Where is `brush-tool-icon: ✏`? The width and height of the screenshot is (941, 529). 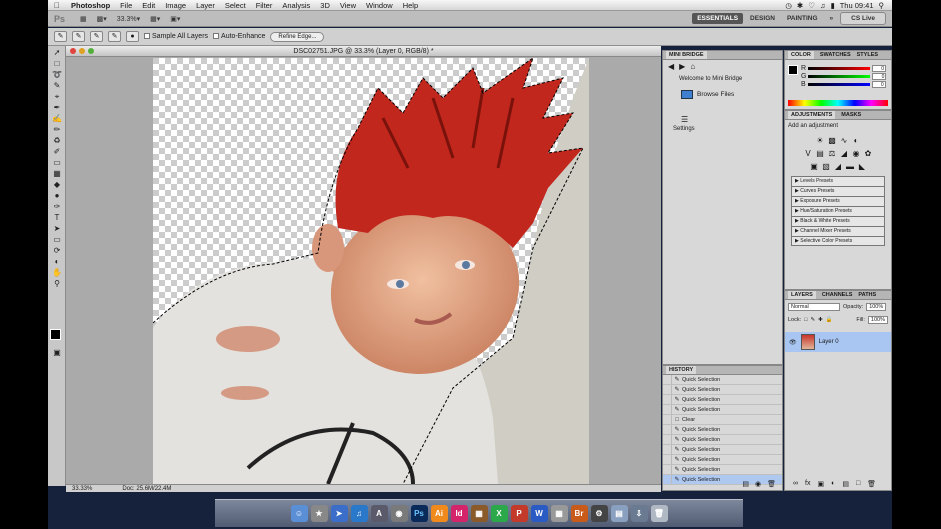
brush-tool-icon: ✏ is located at coordinates (57, 129).